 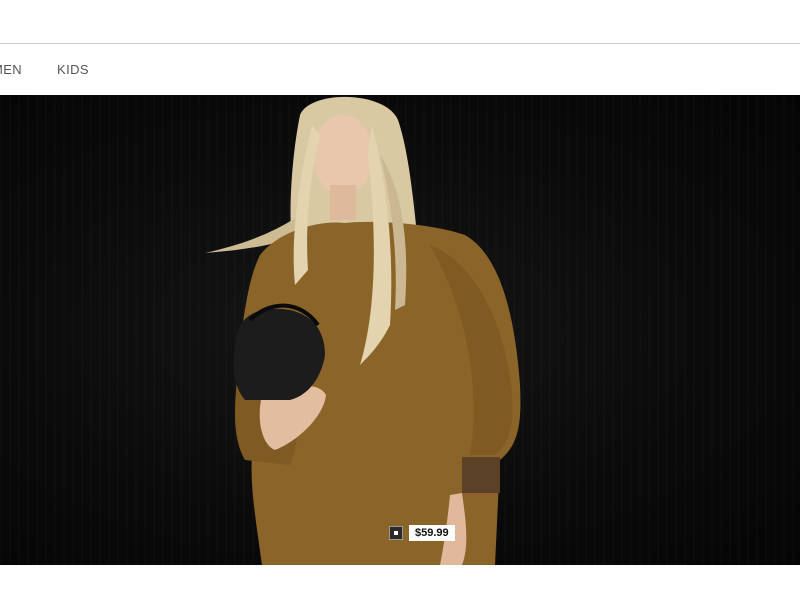 I want to click on nav-item-kids: KIDS, so click(x=73, y=69).